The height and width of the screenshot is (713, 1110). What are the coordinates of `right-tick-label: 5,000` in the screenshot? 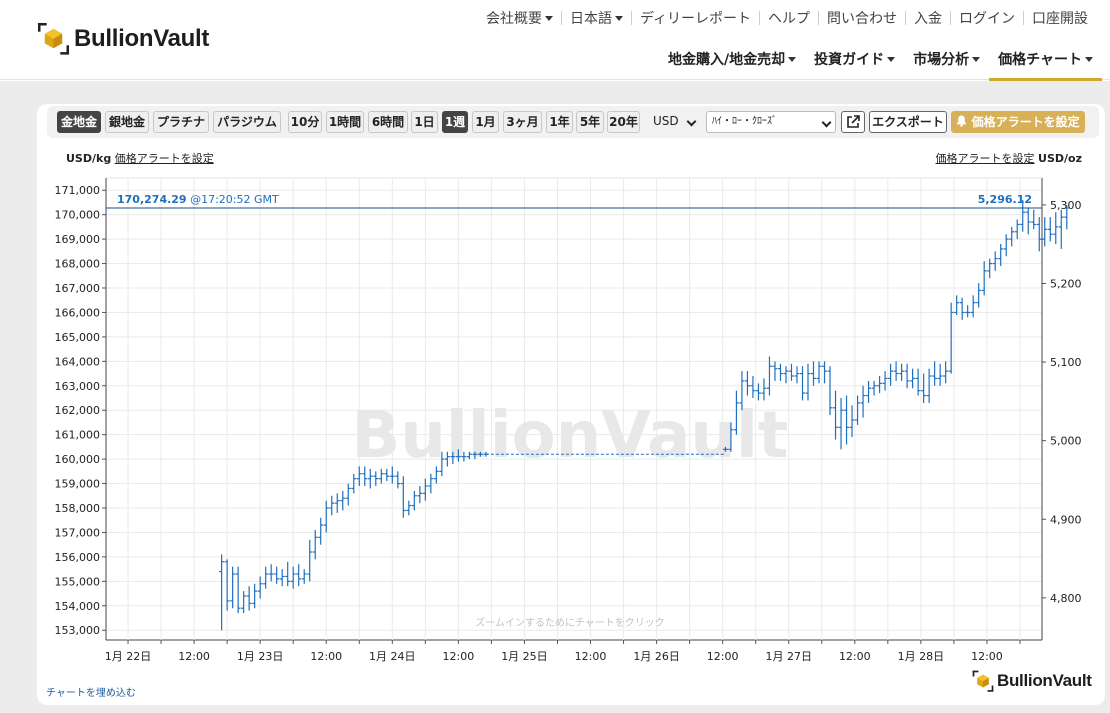 It's located at (1066, 441).